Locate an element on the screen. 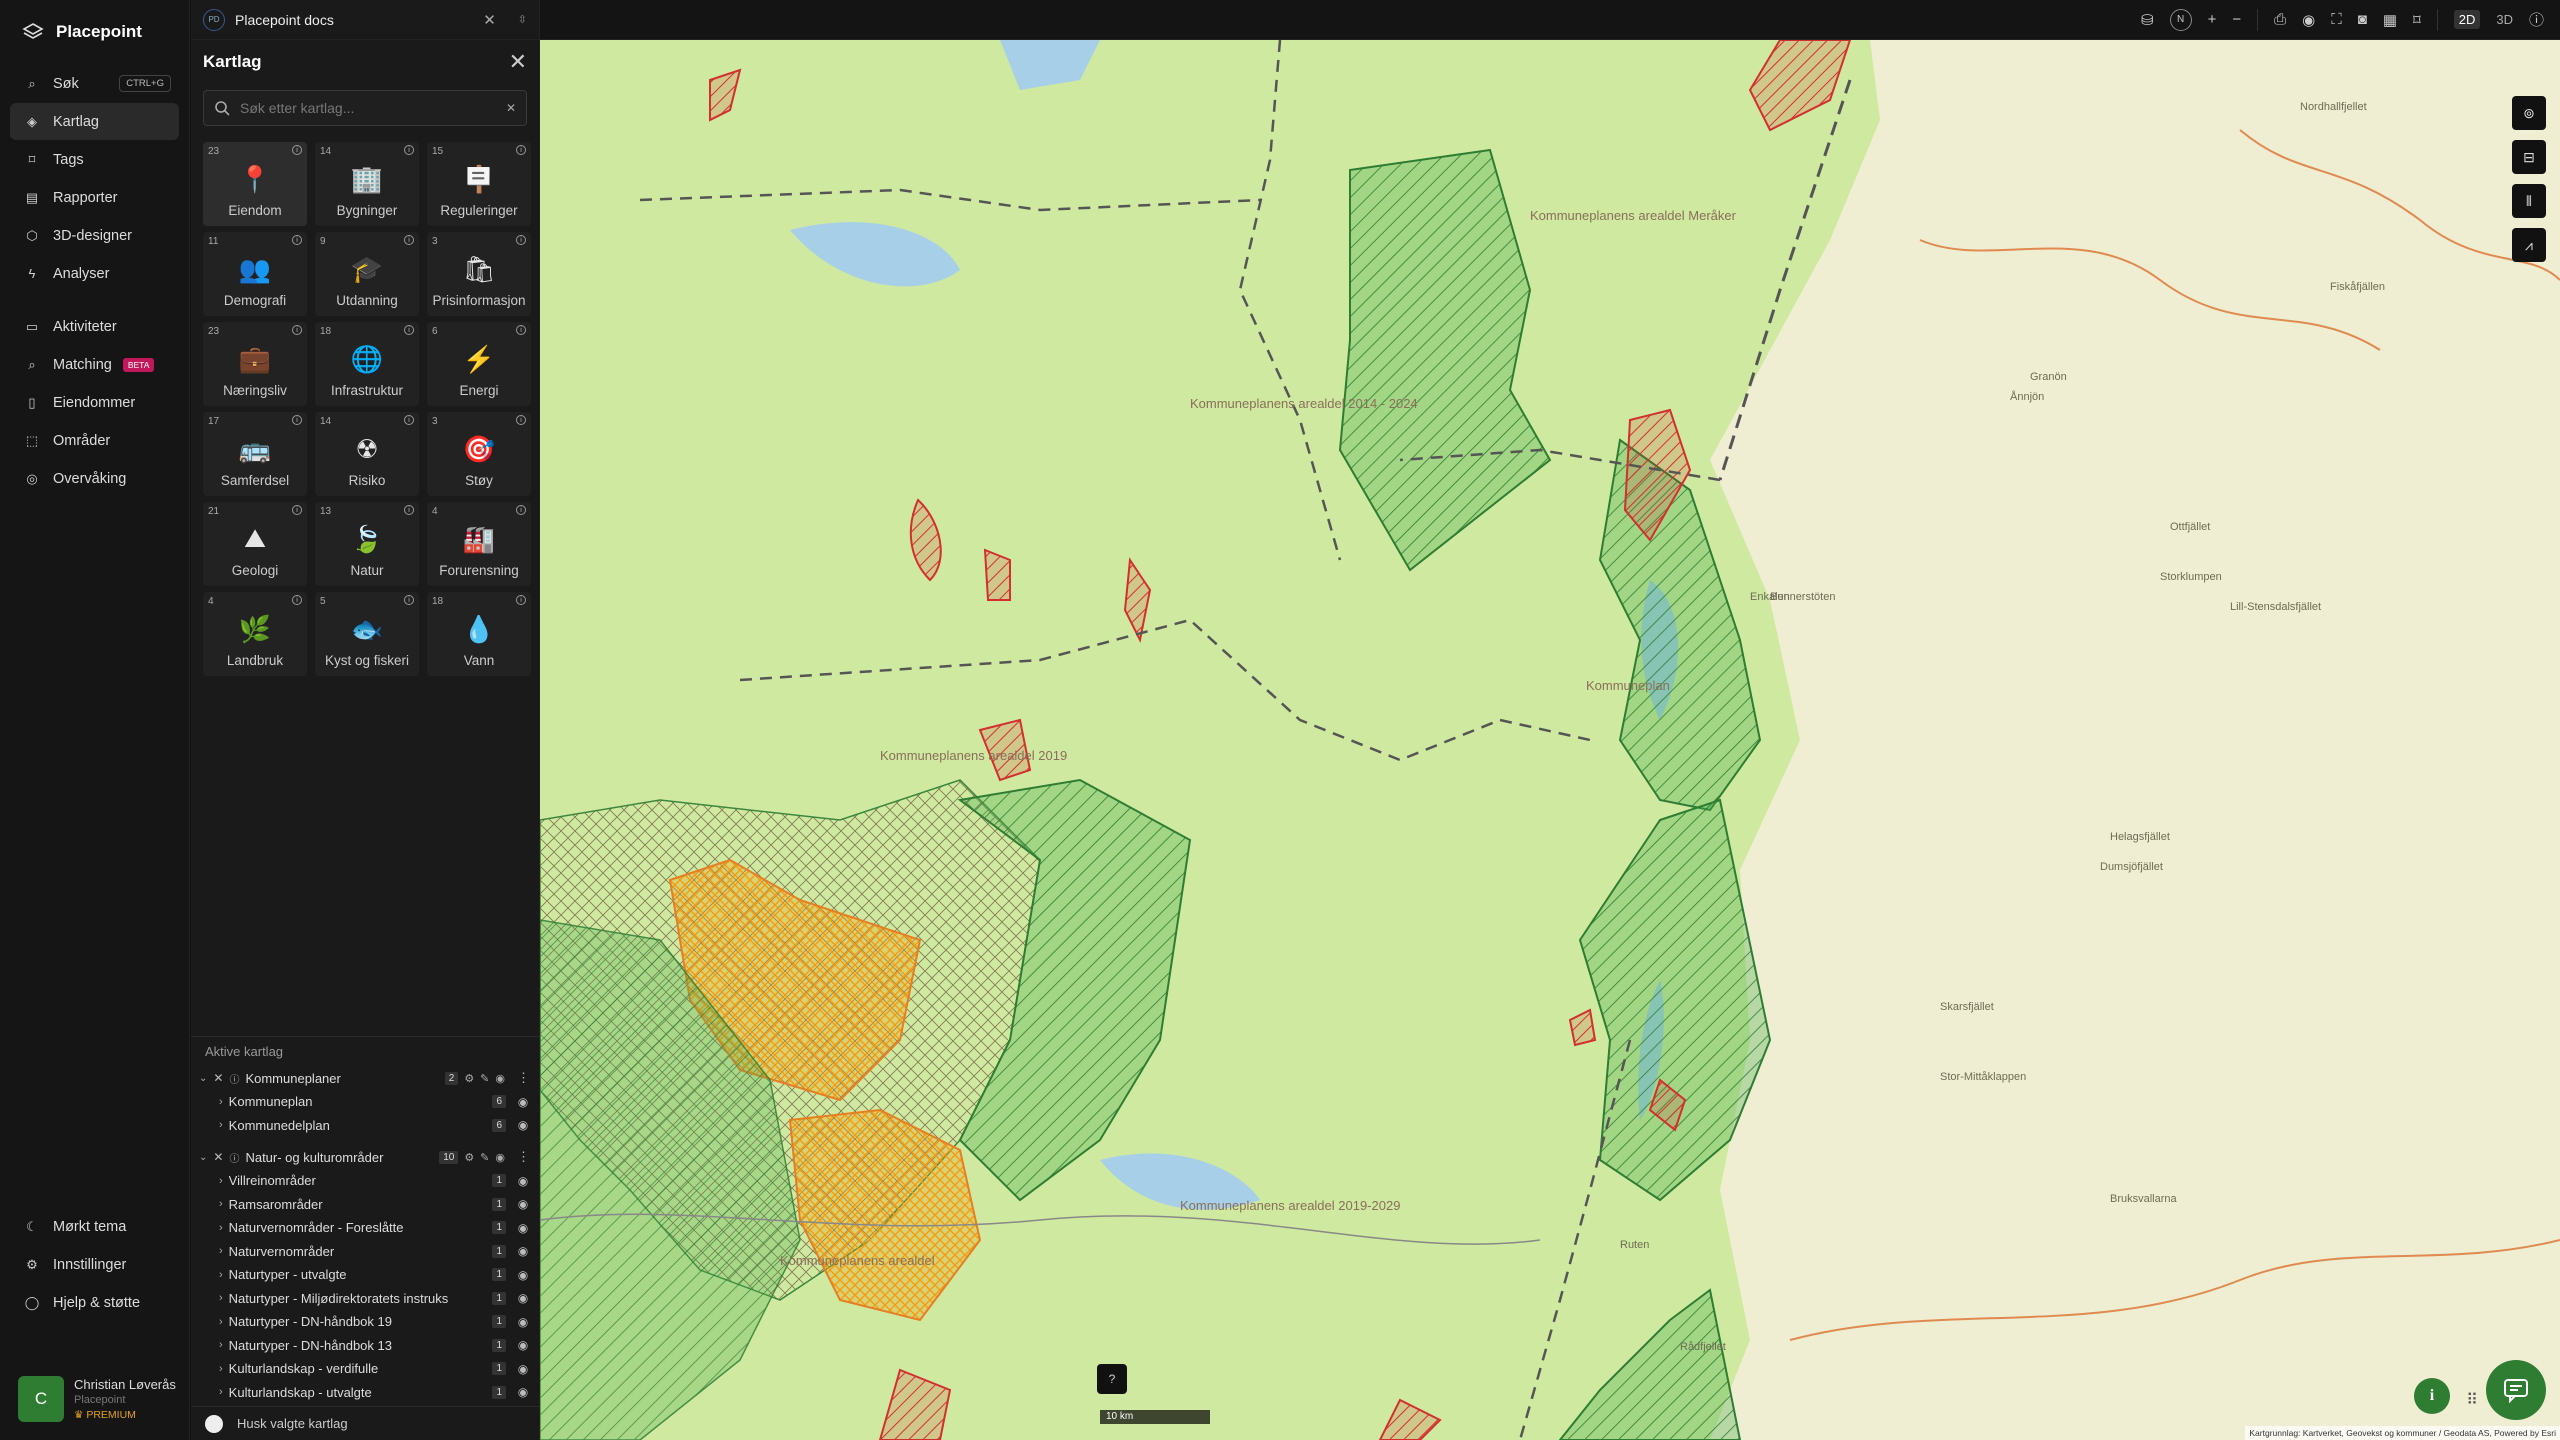 The height and width of the screenshot is (1440, 2560). nav-item-kartlag: ◈ Kartlag is located at coordinates (94, 121).